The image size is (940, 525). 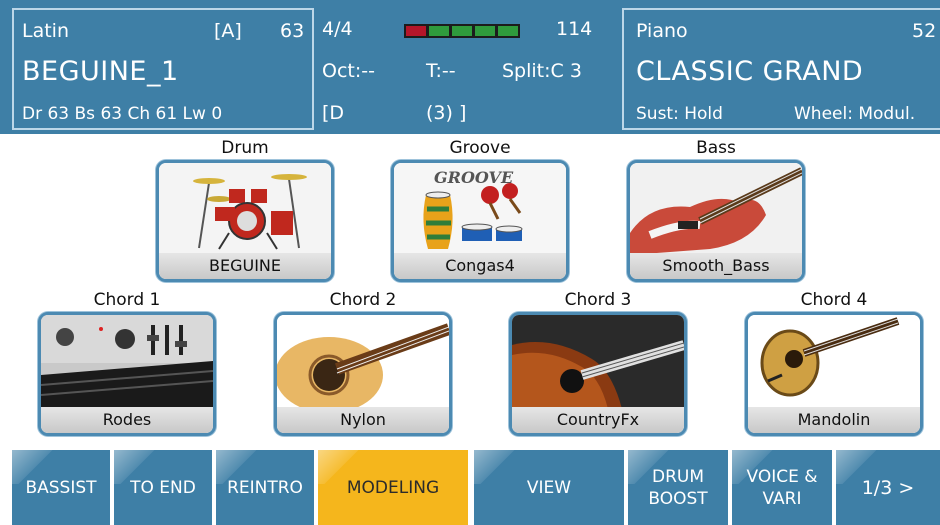 I want to click on chord3-label: Chord 3, so click(x=598, y=300).